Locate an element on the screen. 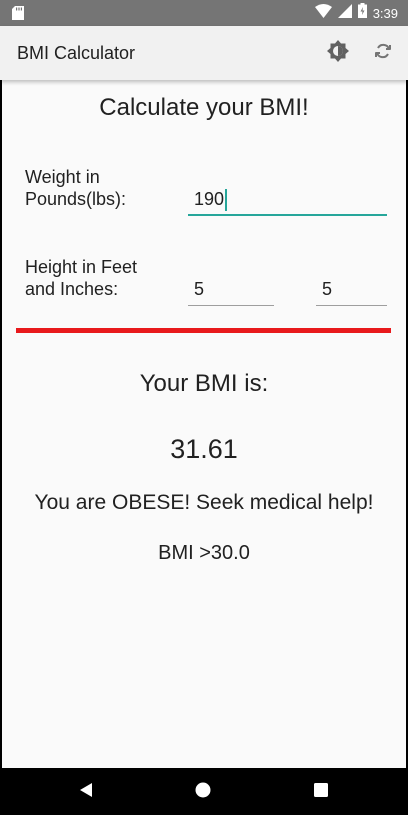 The image size is (408, 815). text-cursor is located at coordinates (226, 200).